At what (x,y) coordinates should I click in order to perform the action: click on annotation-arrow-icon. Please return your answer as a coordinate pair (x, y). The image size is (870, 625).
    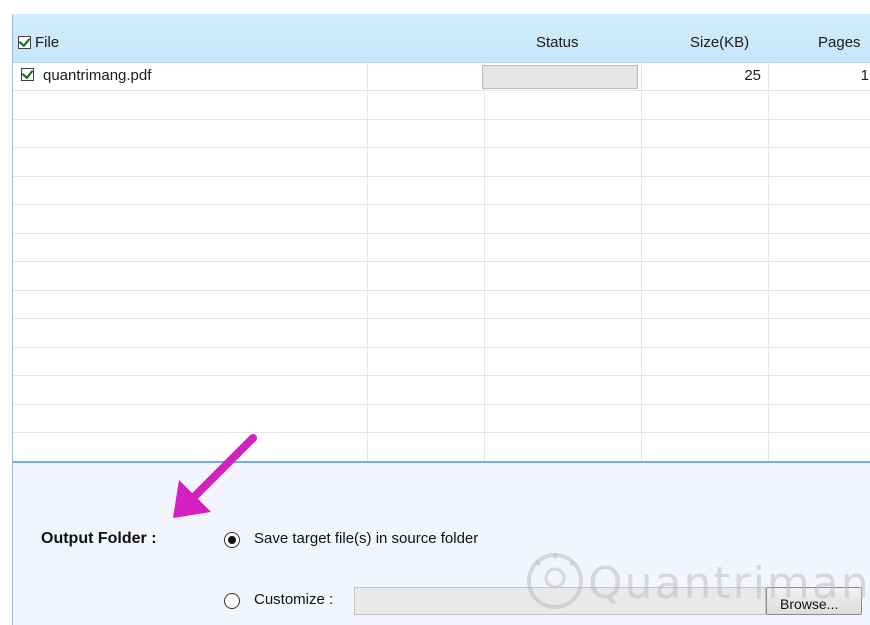
    Looking at the image, I should click on (215, 476).